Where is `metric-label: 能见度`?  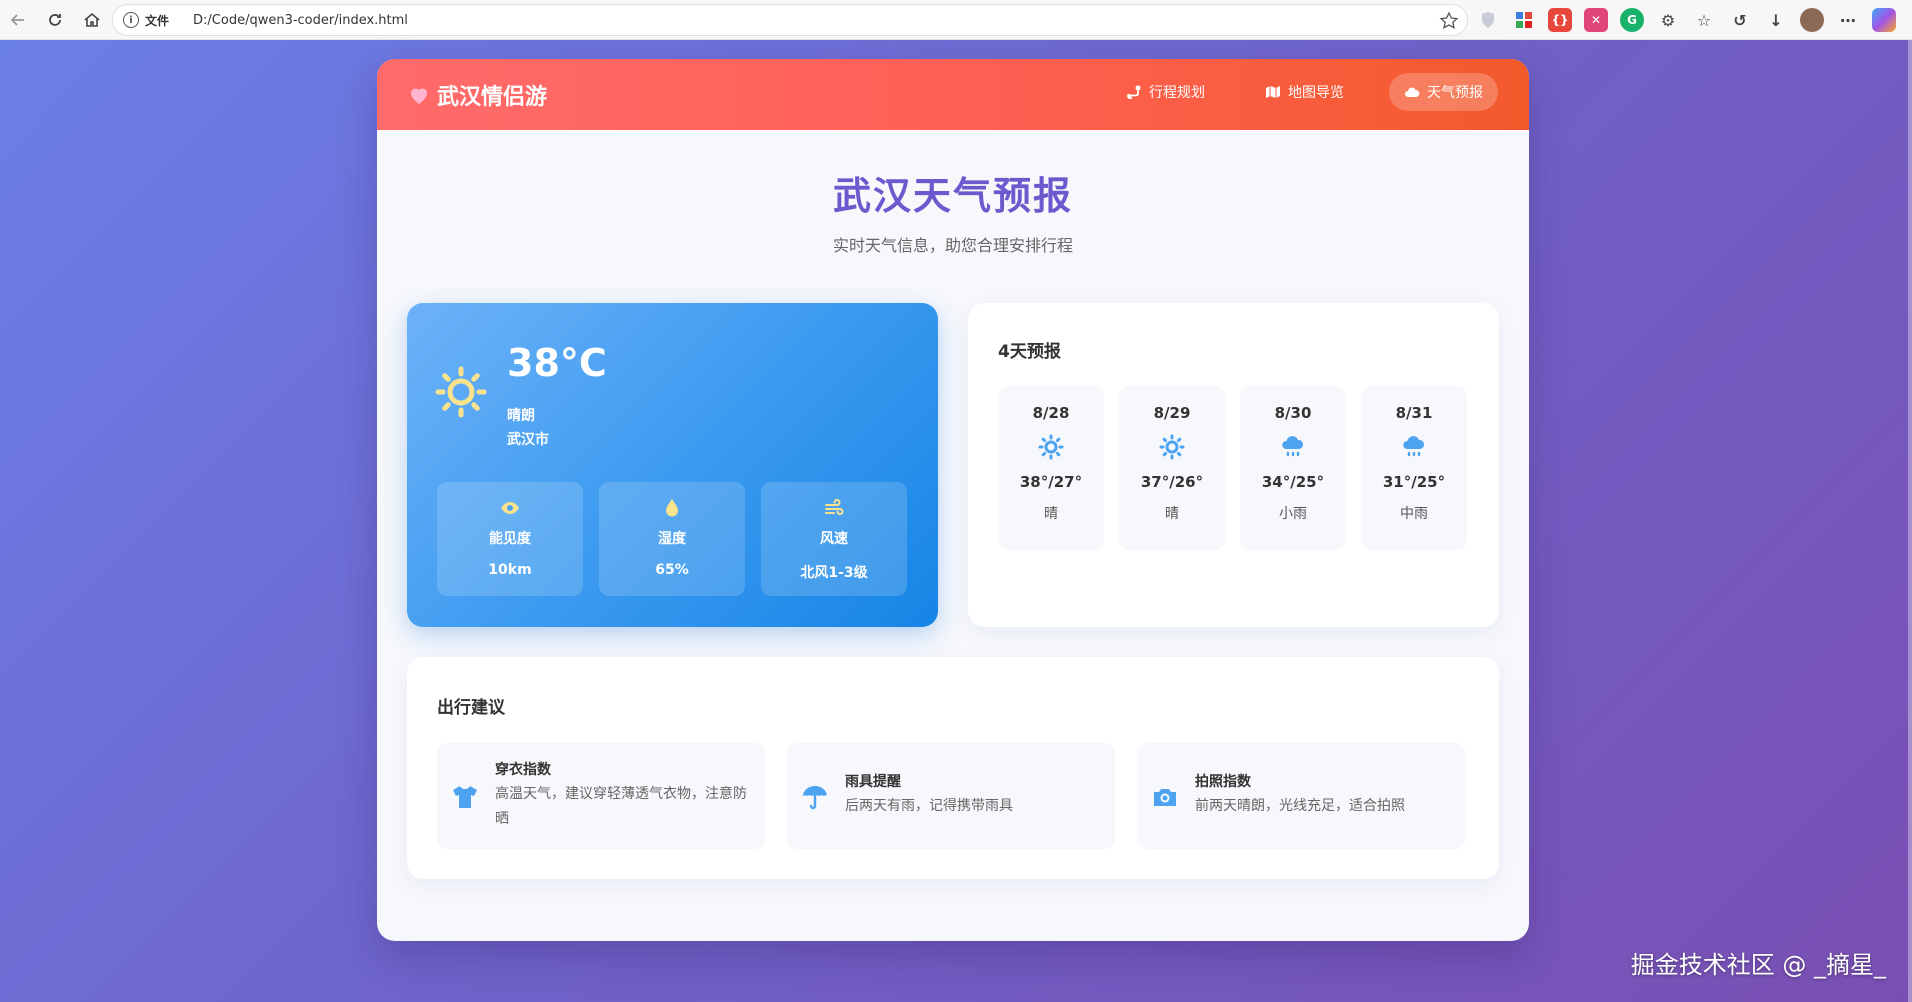 metric-label: 能见度 is located at coordinates (510, 539).